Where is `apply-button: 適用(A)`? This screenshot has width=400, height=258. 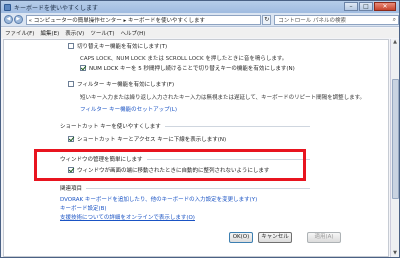
apply-button: 適用(A) is located at coordinates (324, 237).